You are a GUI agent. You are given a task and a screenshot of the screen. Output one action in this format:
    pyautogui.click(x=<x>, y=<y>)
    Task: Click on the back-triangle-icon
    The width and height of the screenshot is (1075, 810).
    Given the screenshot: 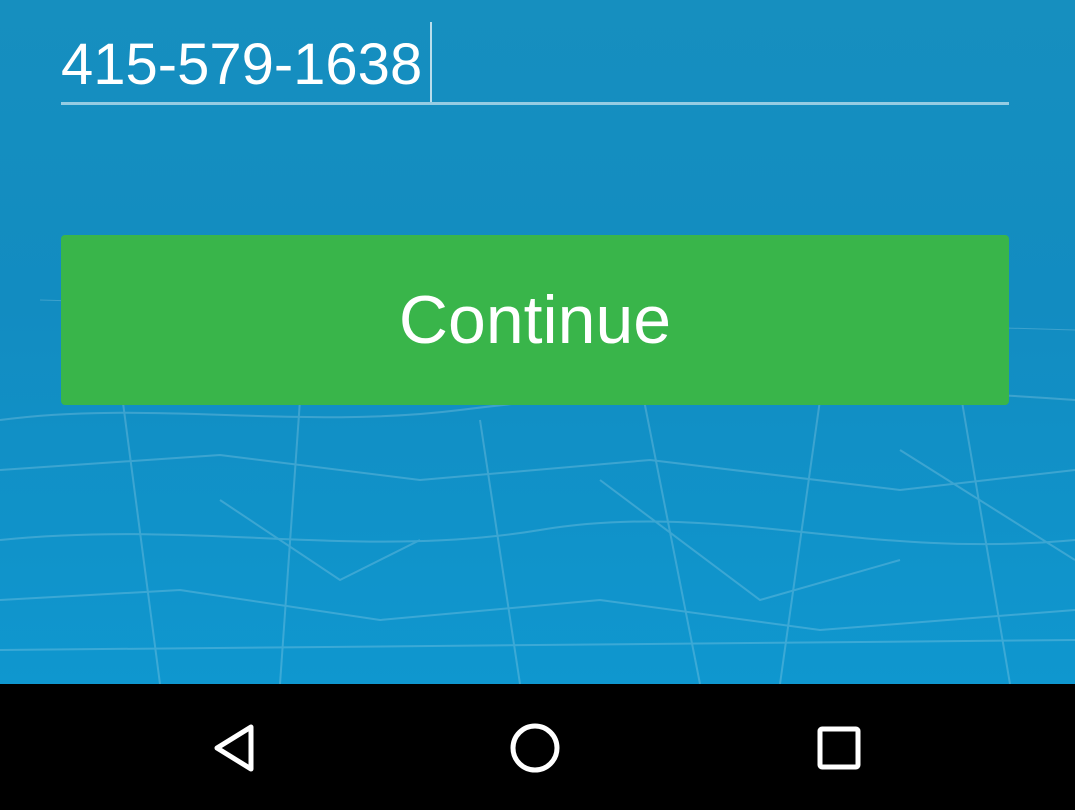 What is the action you would take?
    pyautogui.click(x=234, y=748)
    